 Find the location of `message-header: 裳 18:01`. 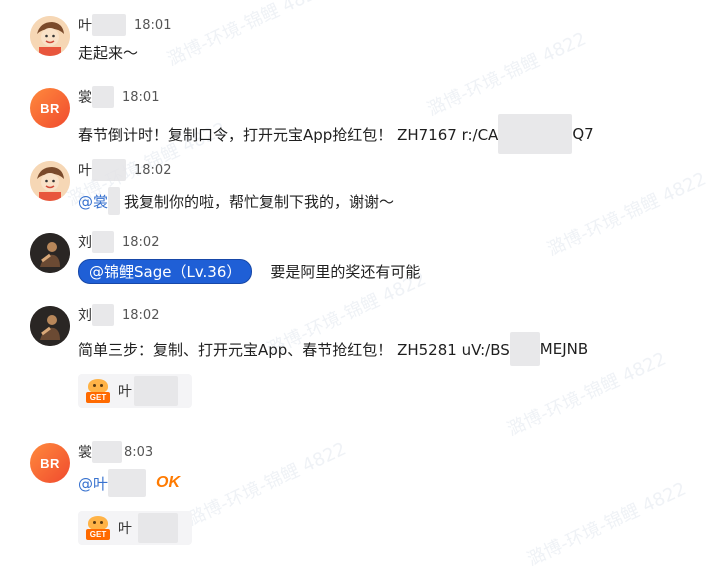

message-header: 裳 18:01 is located at coordinates (118, 97).